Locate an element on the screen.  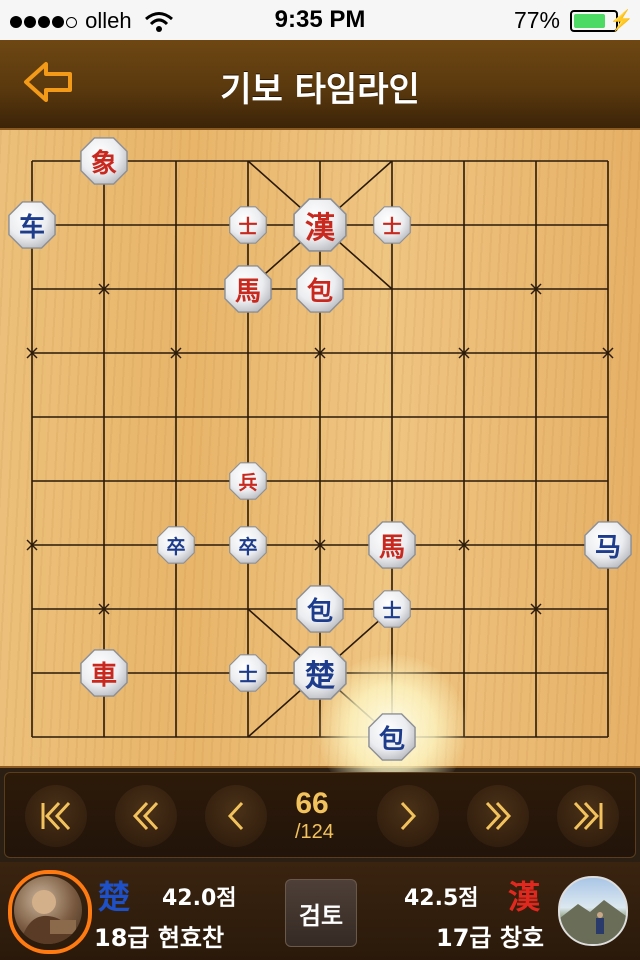
left-player-side: 楚 is located at coordinates (114, 897).